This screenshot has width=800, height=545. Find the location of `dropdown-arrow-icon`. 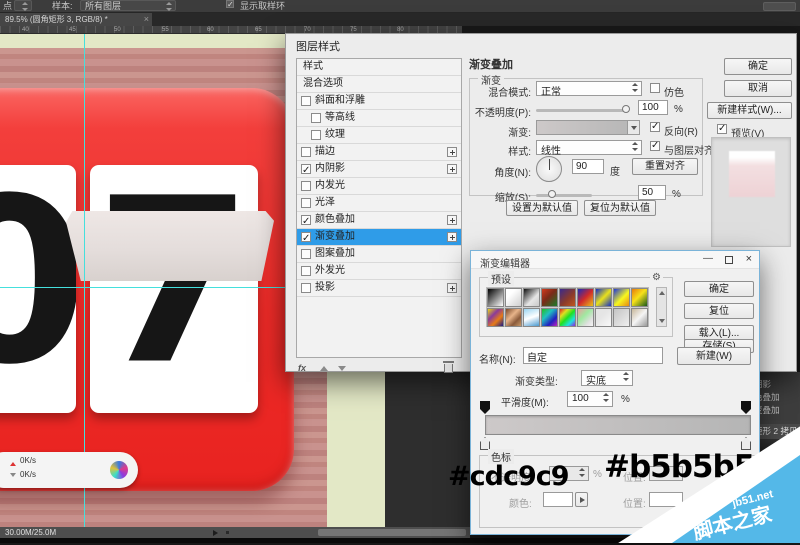

dropdown-arrow-icon is located at coordinates (633, 127).